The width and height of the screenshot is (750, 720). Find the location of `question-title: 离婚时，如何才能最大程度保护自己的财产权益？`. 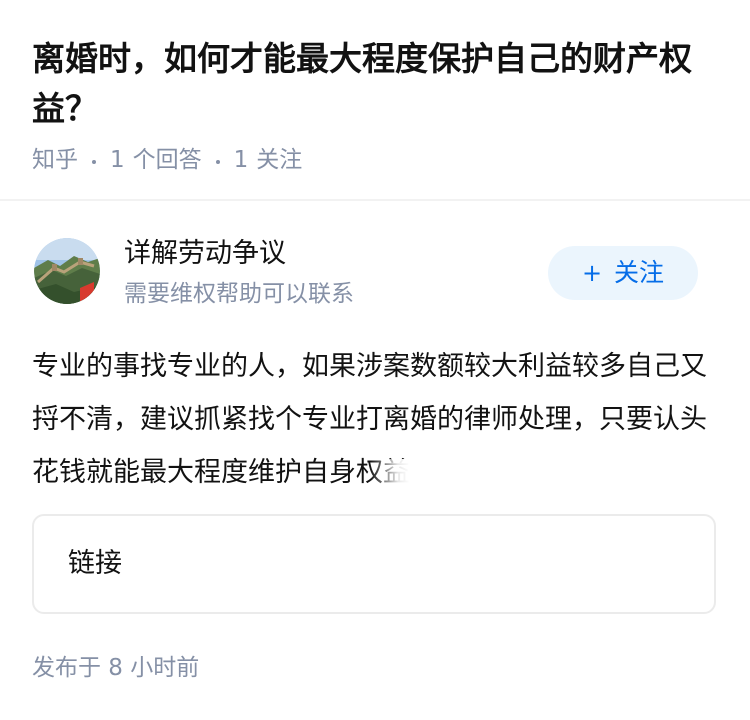

question-title: 离婚时，如何才能最大程度保护自己的财产权益？ is located at coordinates (377, 84).